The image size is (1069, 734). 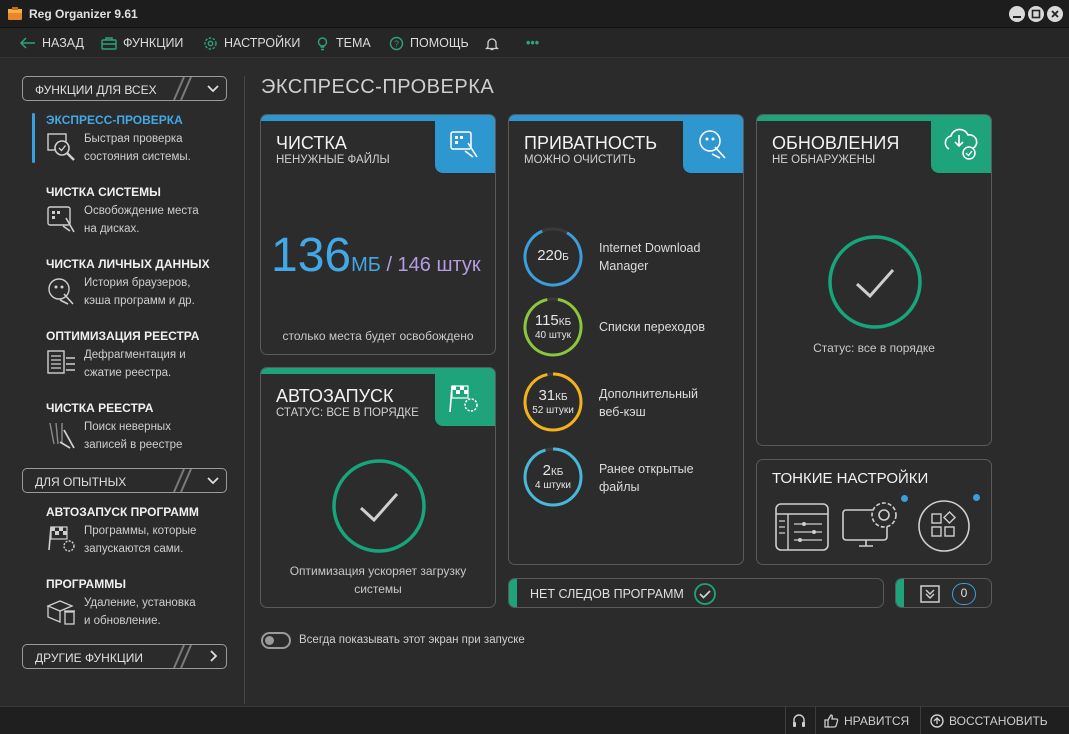 I want to click on show-on-startup-toggle, so click(x=276, y=640).